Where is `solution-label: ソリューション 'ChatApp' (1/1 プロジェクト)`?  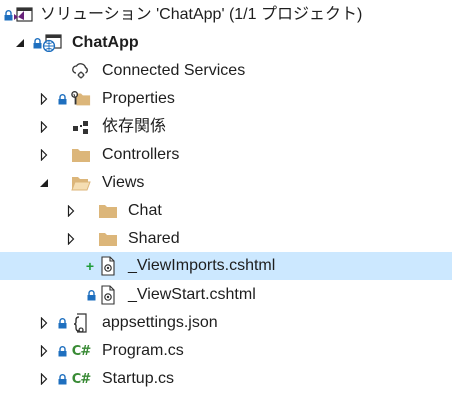 solution-label: ソリューション 'ChatApp' (1/1 プロジェクト) is located at coordinates (201, 14).